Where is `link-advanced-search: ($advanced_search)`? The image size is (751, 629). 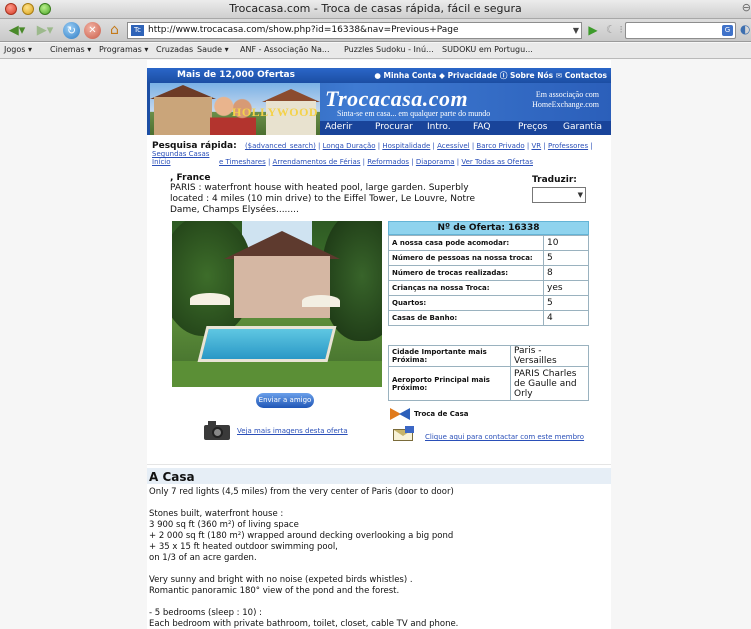
link-advanced-search: ($advanced_search) is located at coordinates (280, 146).